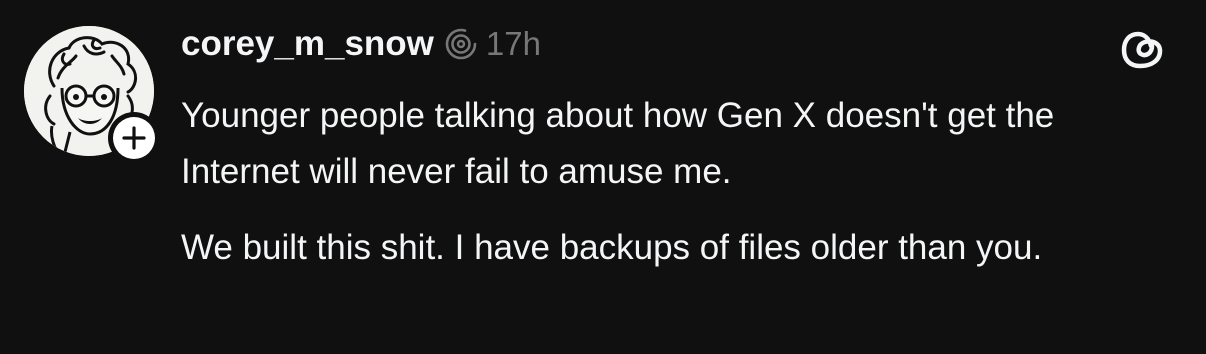 The width and height of the screenshot is (1206, 354). I want to click on threads-logo-icon, so click(1143, 49).